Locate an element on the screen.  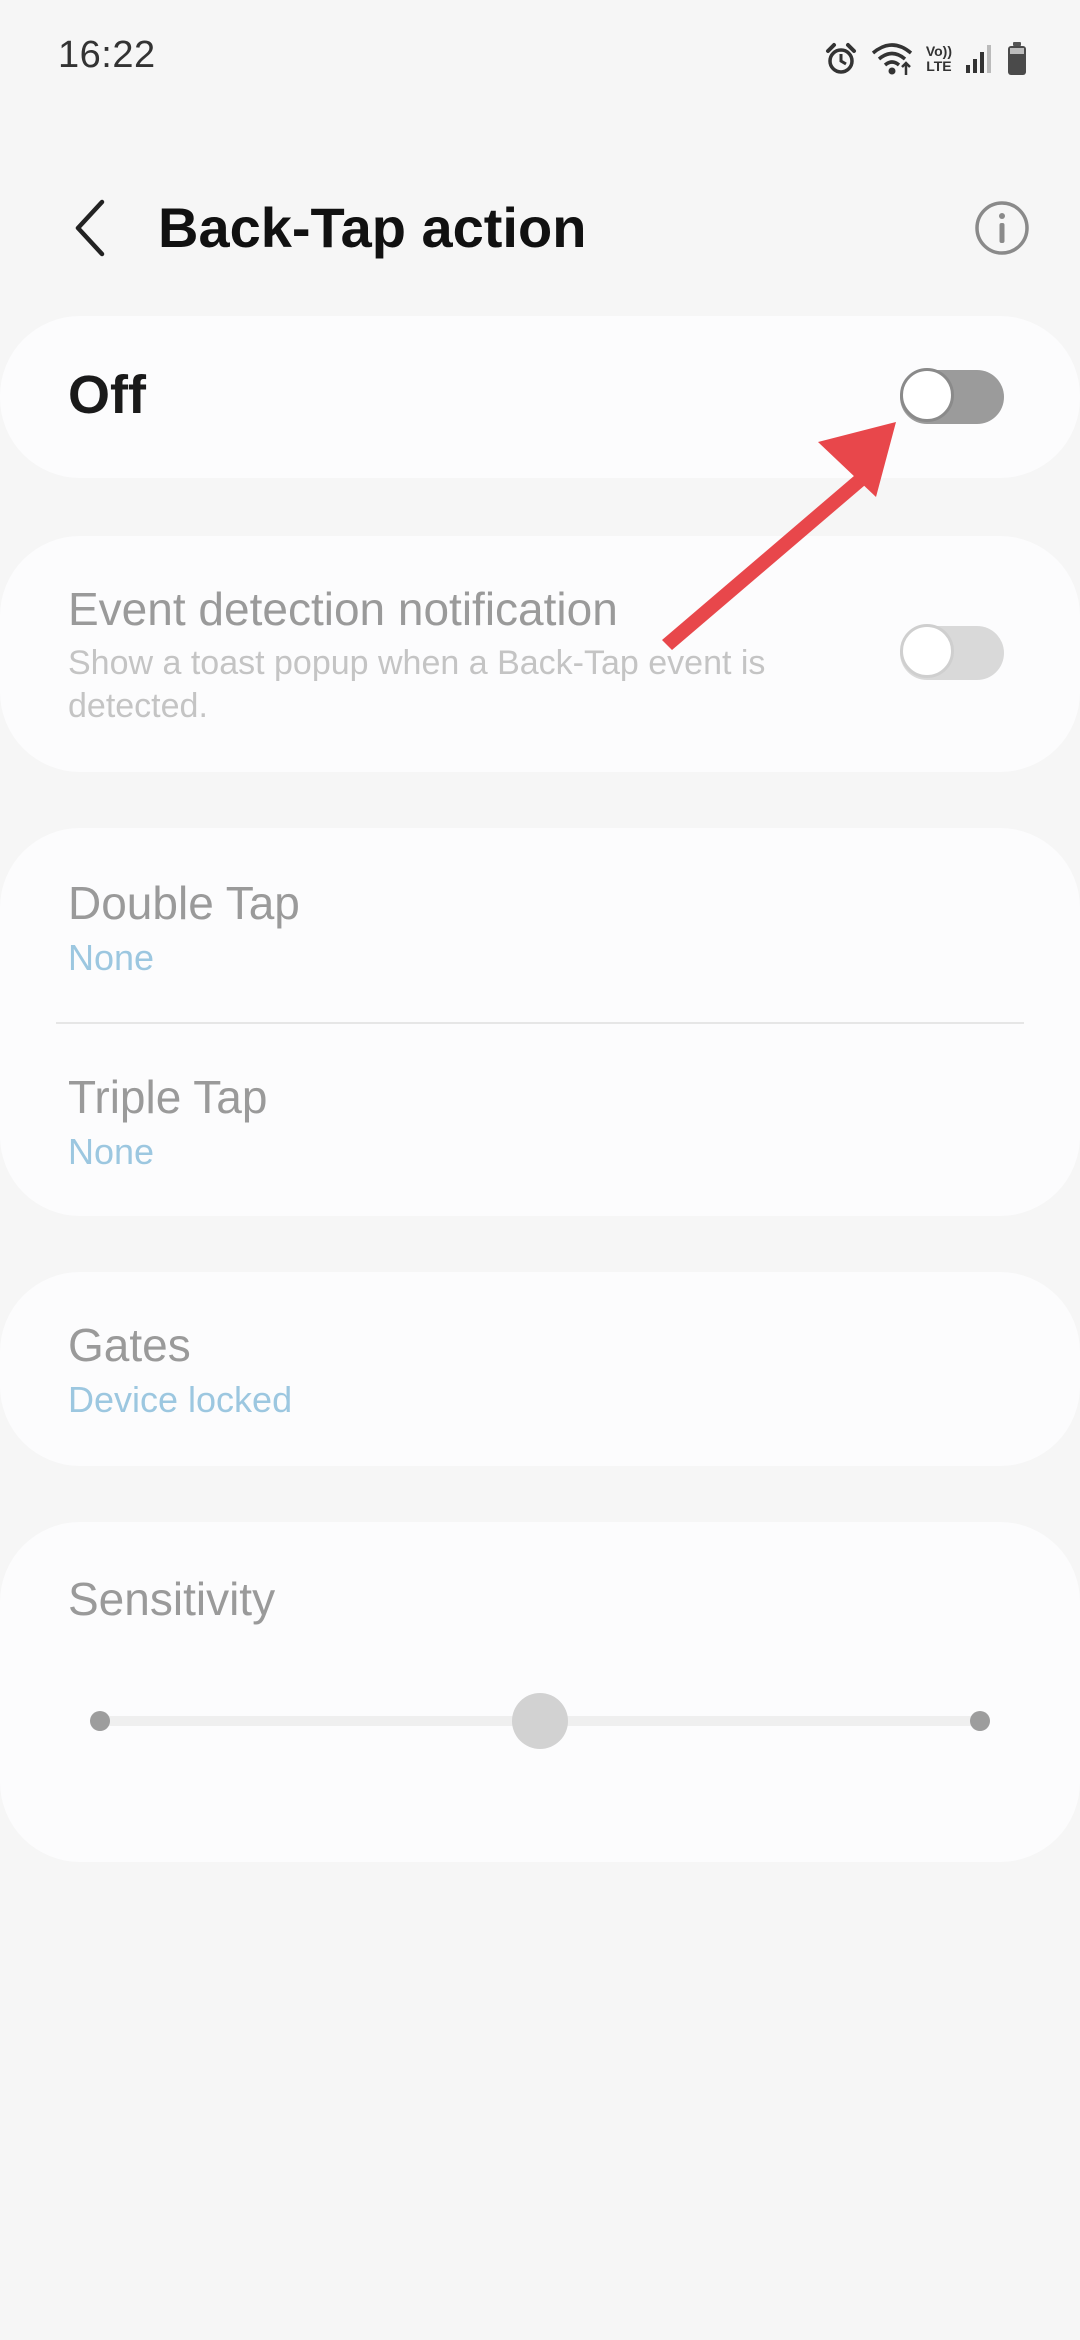
status-time: 16:22 is located at coordinates (107, 55).